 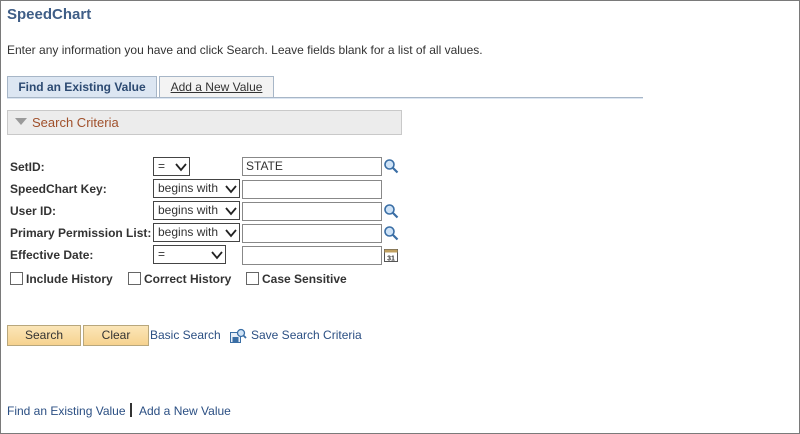 I want to click on correct-history-checkbox: Correct History, so click(x=179, y=279).